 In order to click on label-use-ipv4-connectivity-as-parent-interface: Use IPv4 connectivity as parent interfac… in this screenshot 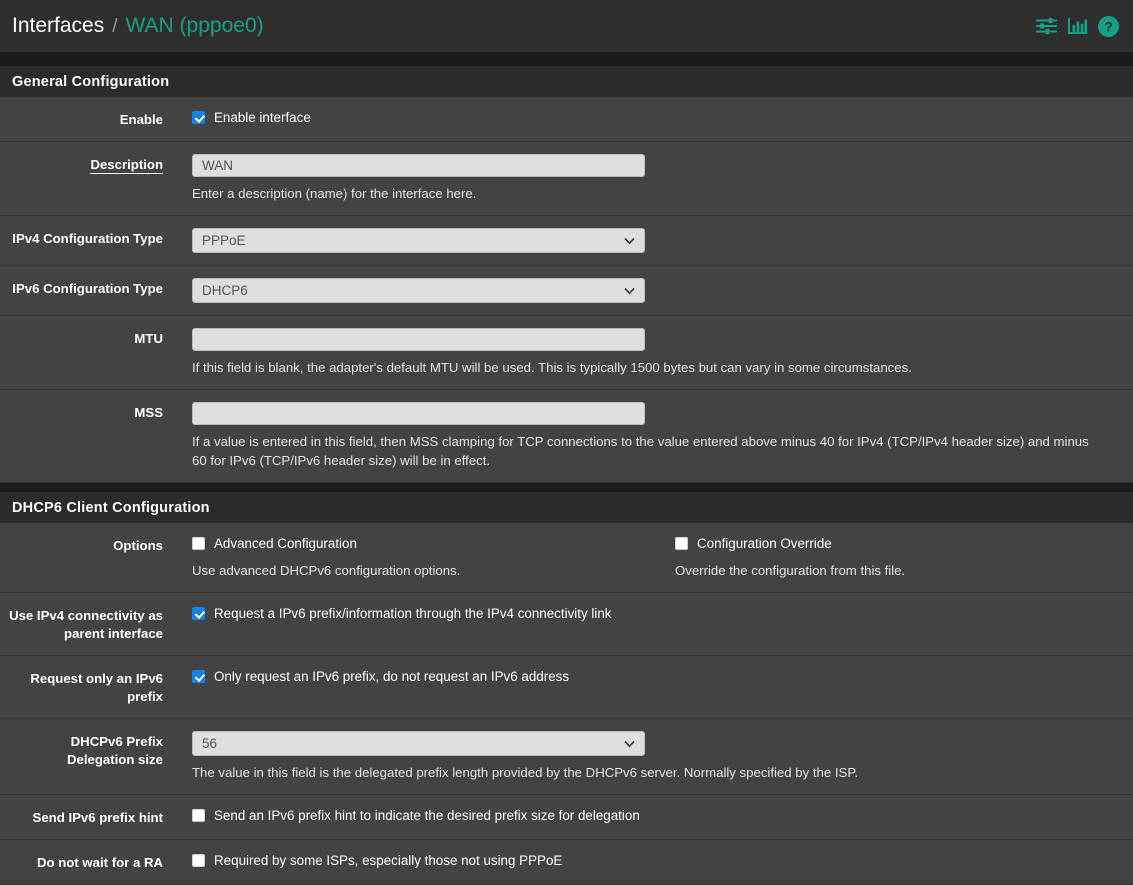, I will do `click(86, 624)`.